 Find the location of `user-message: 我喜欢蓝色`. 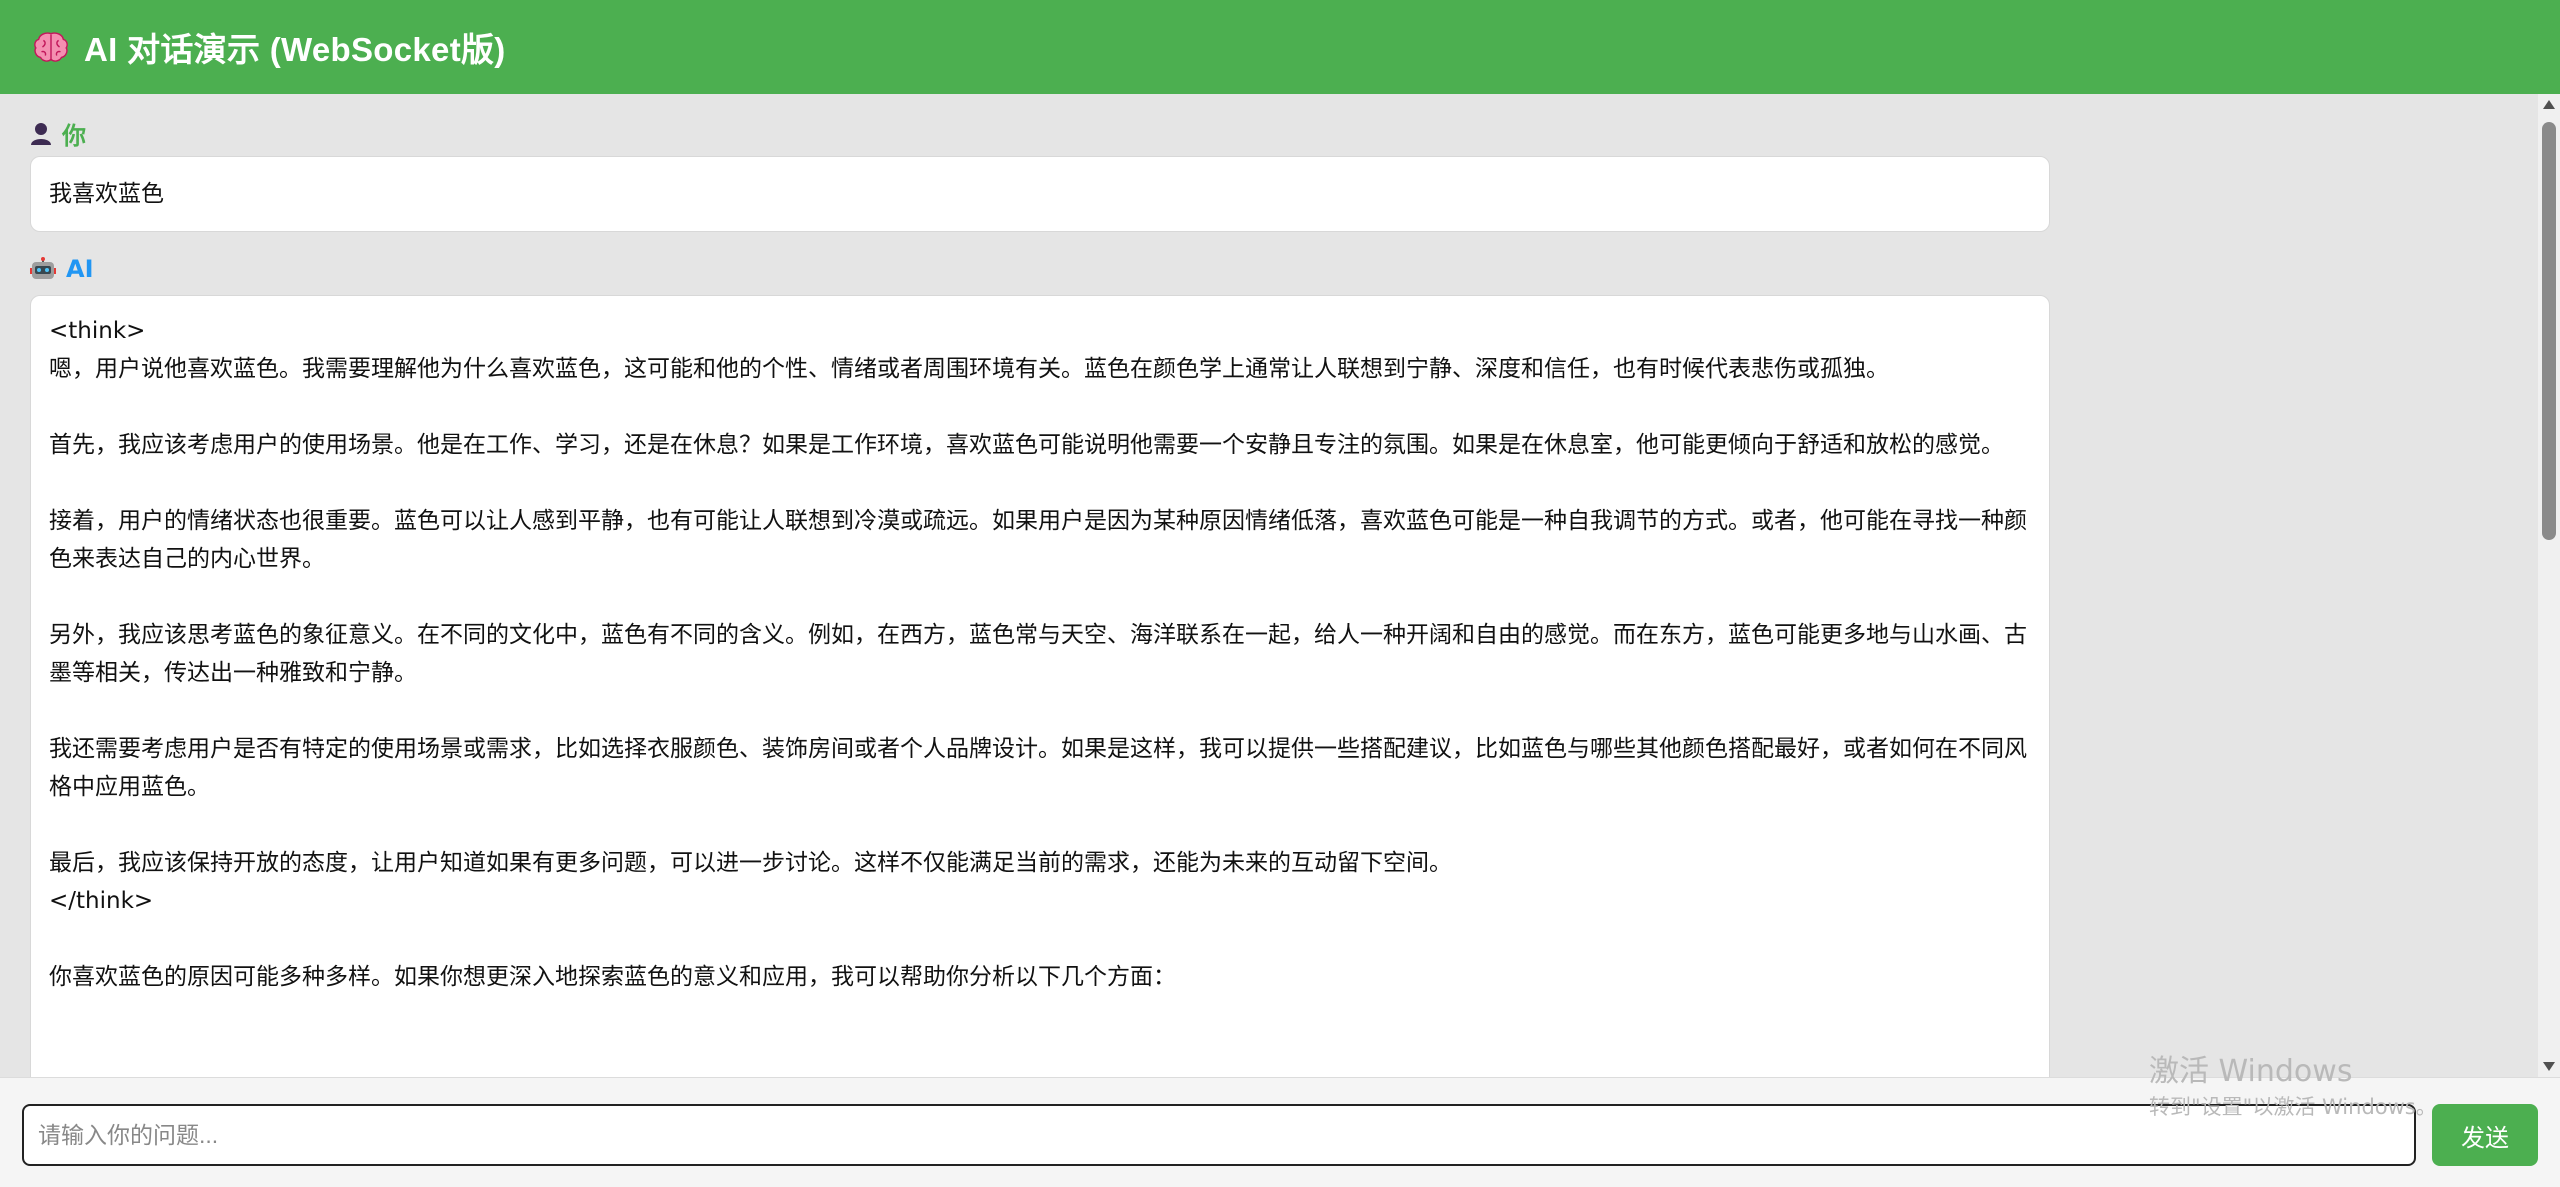

user-message: 我喜欢蓝色 is located at coordinates (1040, 194).